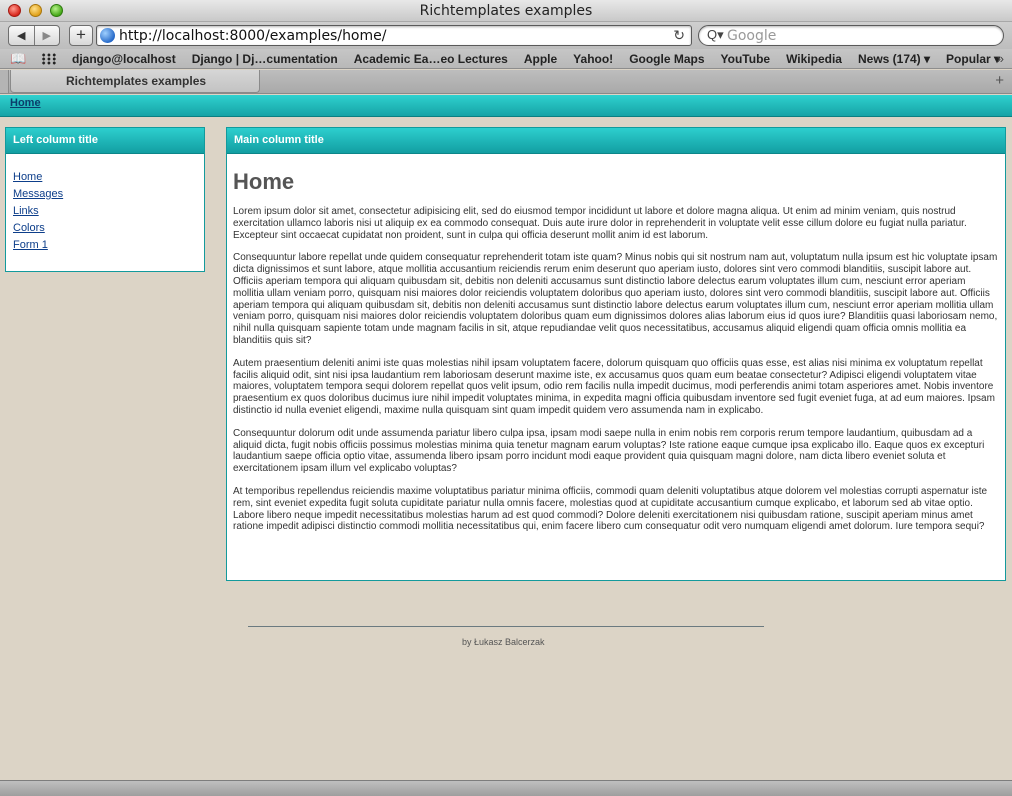 This screenshot has width=1012, height=796. I want to click on bookmarks-book-icon: 📖, so click(18, 59).